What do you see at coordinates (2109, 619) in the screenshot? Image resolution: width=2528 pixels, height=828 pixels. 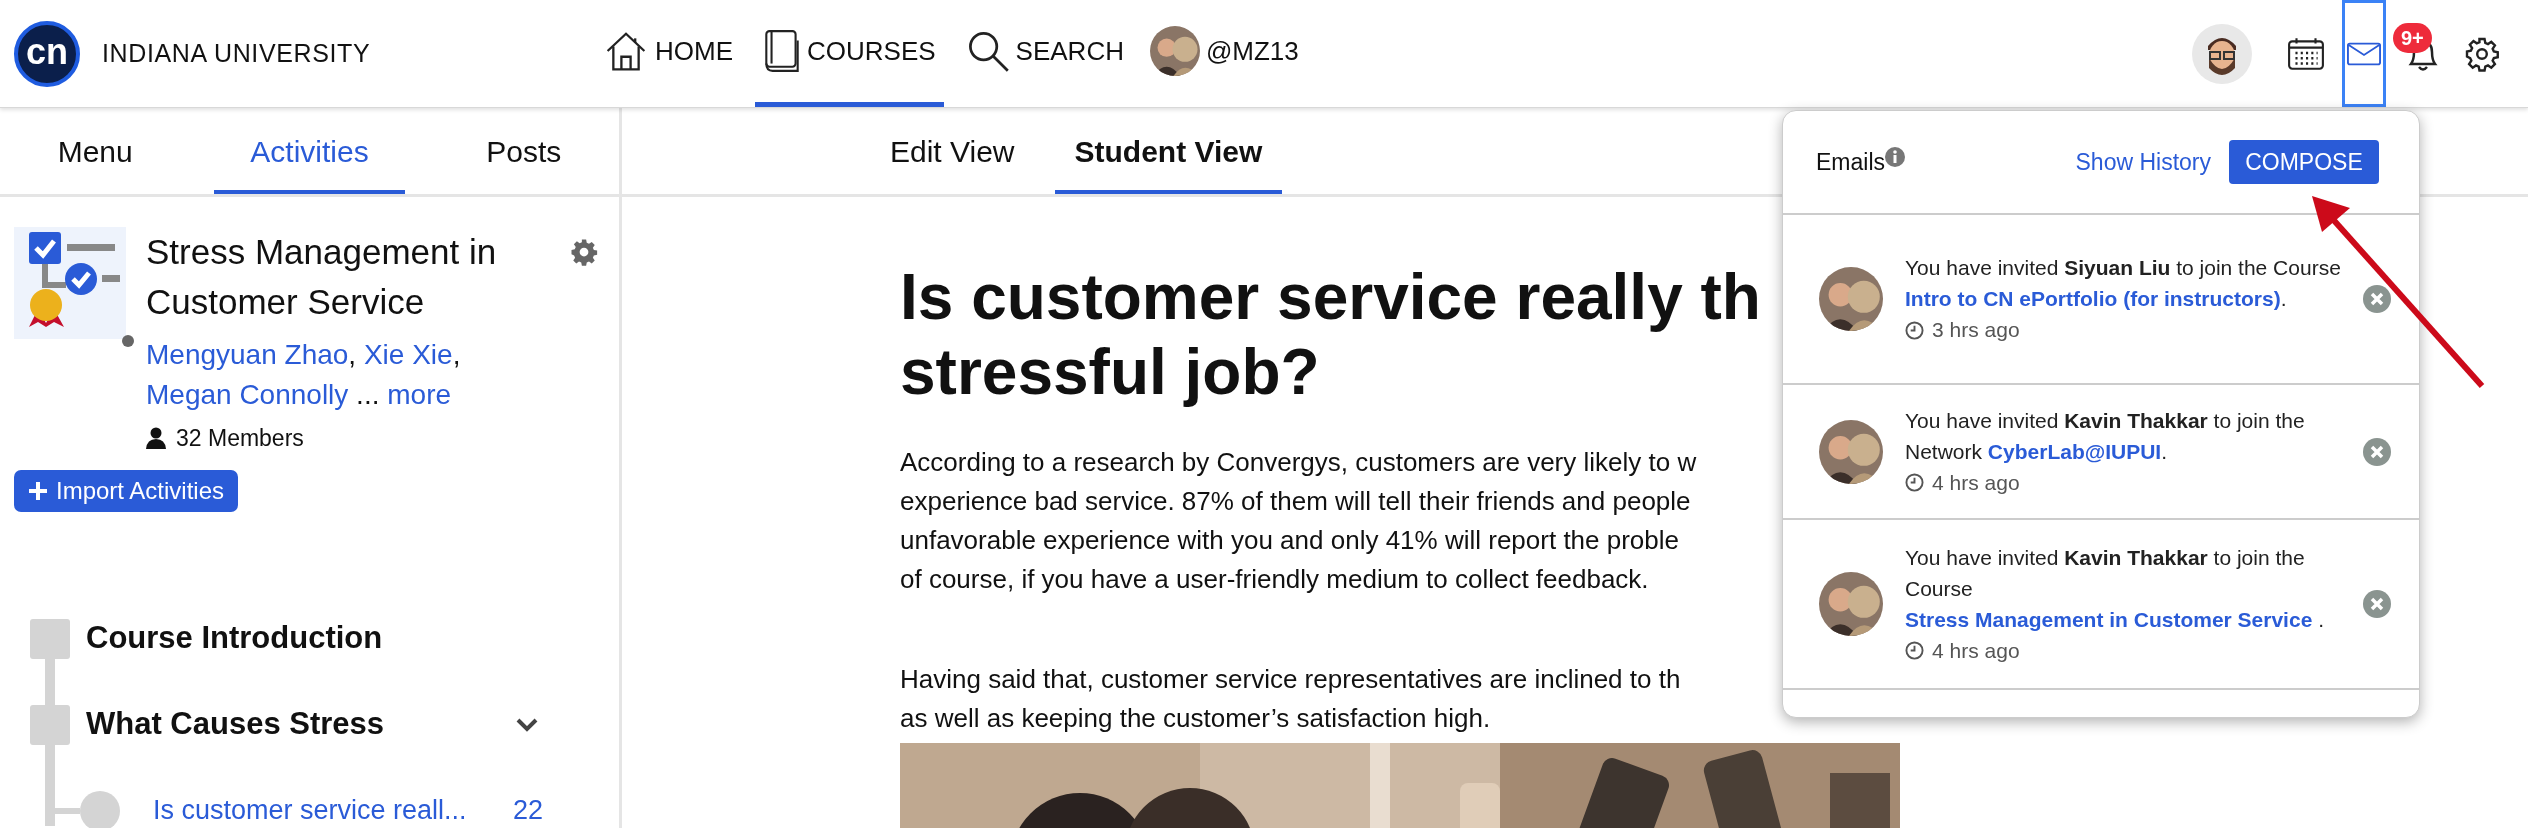 I see `invitation-link: Stress Management in Customer Service` at bounding box center [2109, 619].